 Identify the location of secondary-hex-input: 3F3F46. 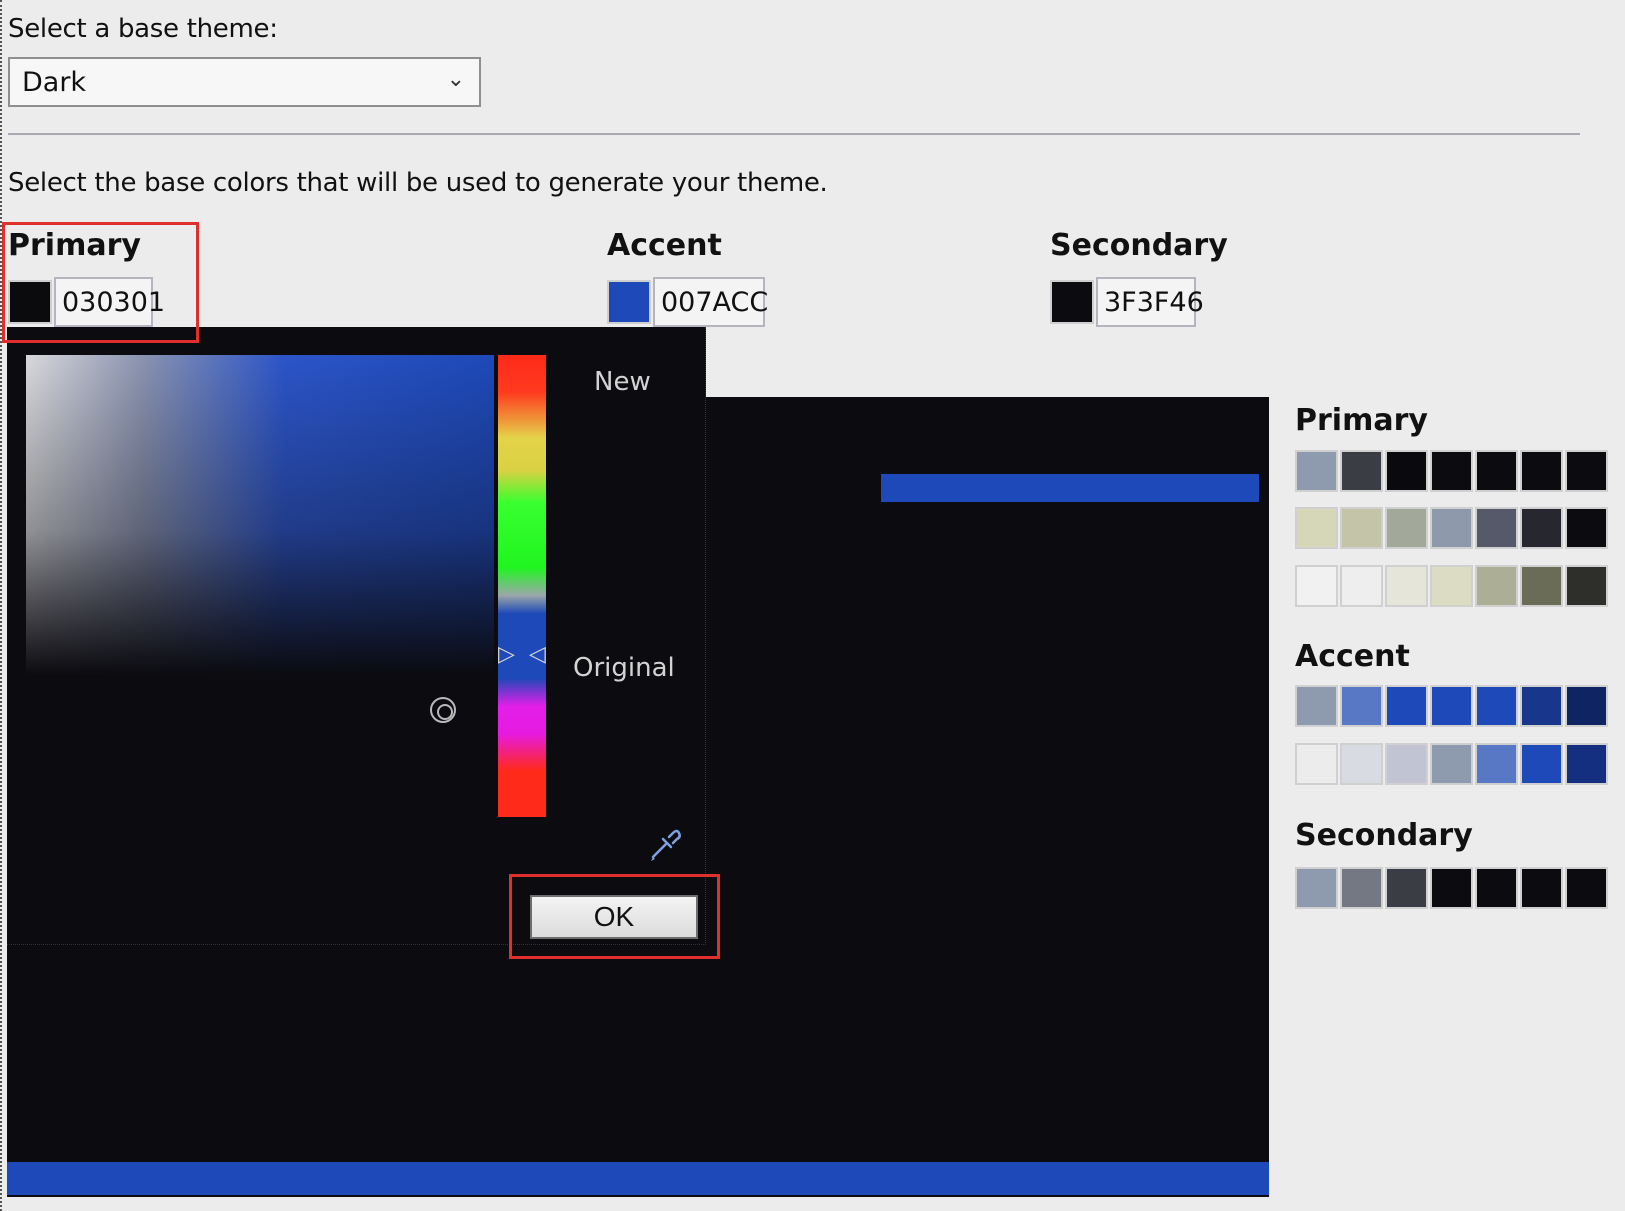
(1150, 302).